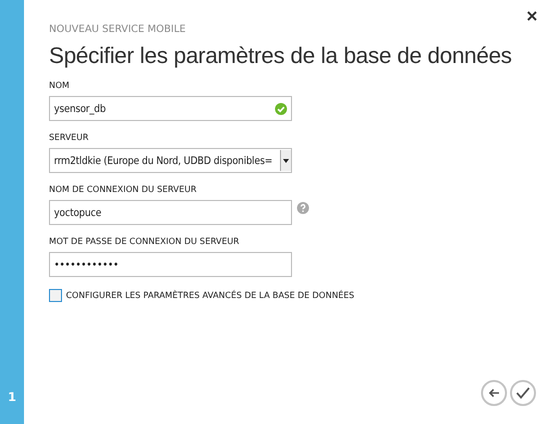 This screenshot has width=550, height=424. I want to click on step-number: 1, so click(12, 397).